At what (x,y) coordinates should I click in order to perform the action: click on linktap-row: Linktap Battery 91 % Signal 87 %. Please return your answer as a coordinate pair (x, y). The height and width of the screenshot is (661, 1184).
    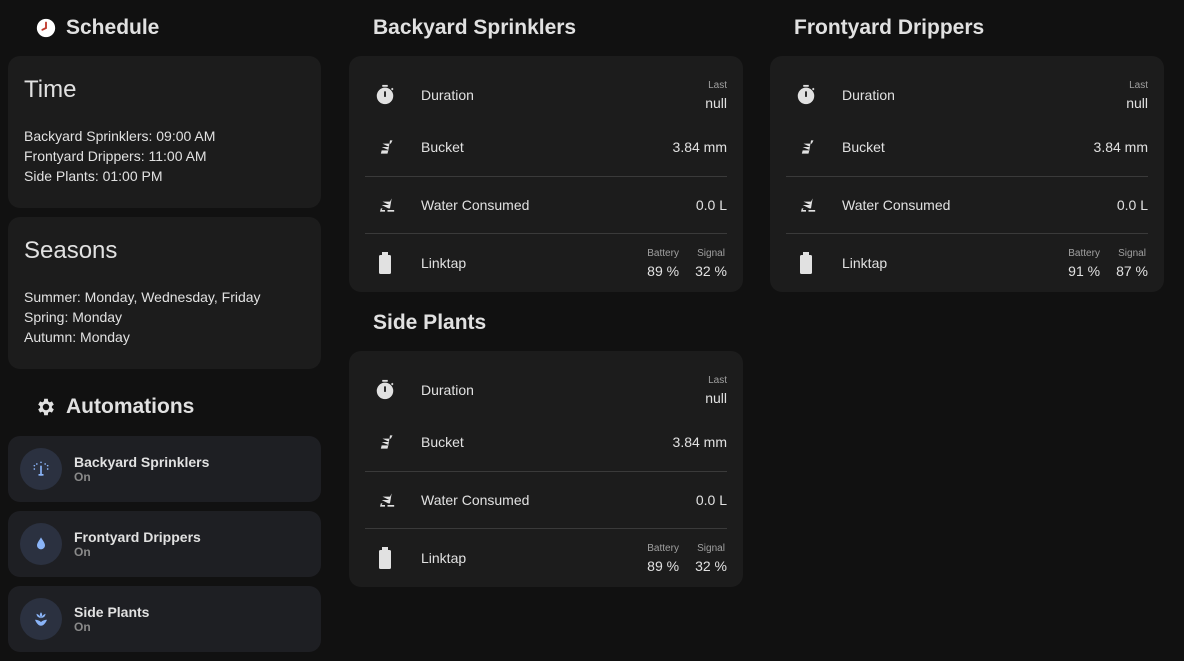
    Looking at the image, I should click on (967, 263).